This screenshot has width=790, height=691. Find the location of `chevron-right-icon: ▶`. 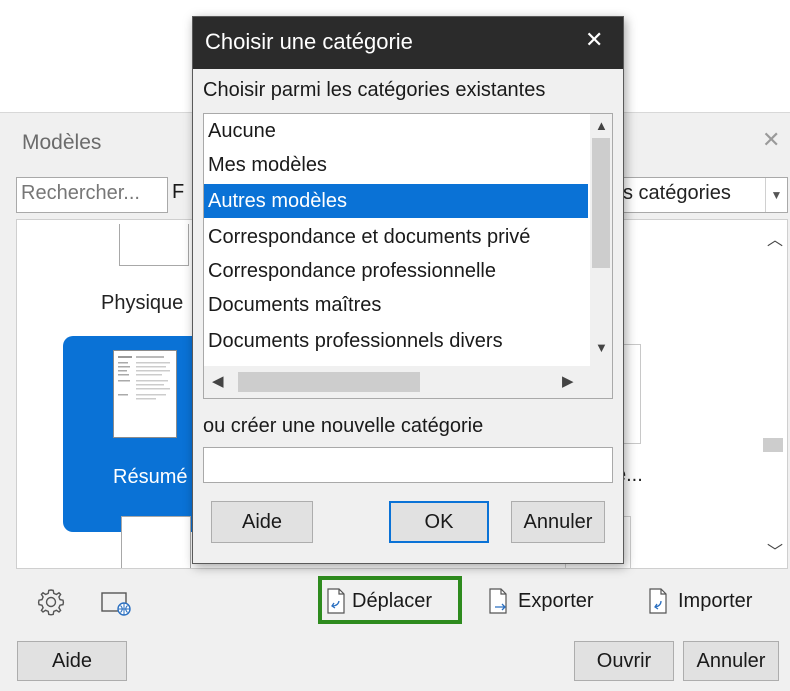

chevron-right-icon: ▶ is located at coordinates (568, 381).